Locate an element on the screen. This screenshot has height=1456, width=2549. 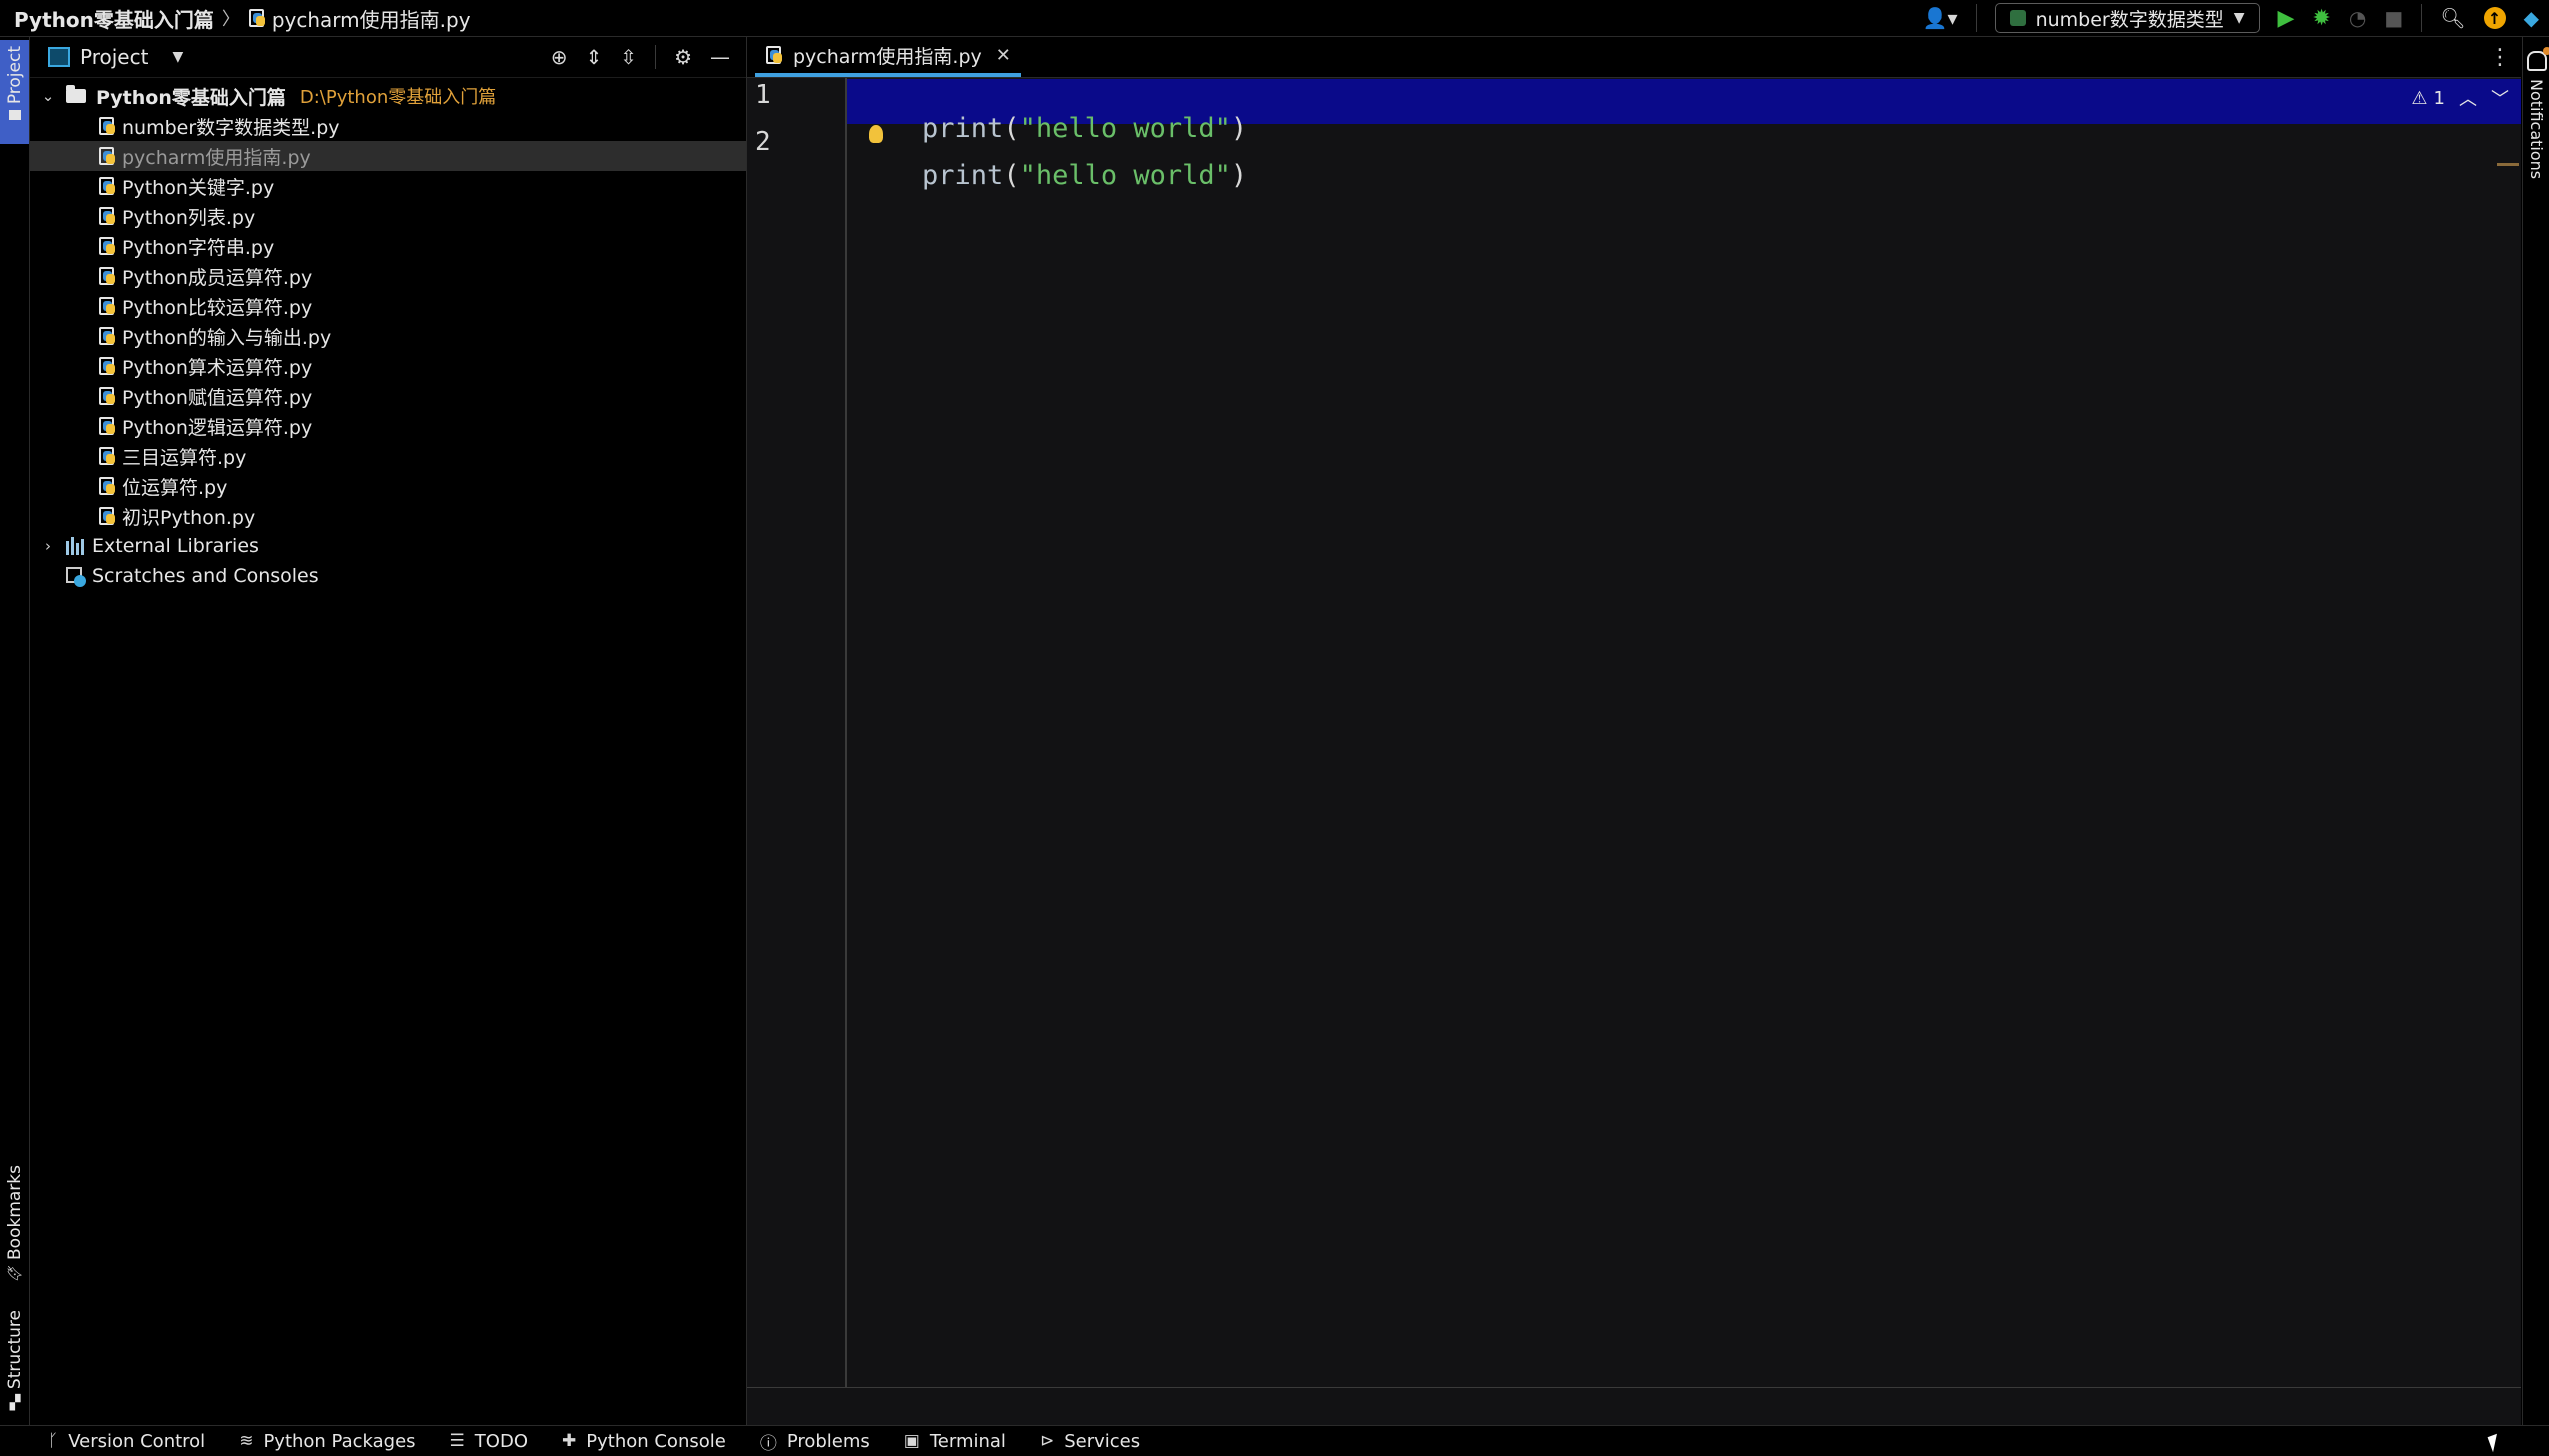
tree-external-libraries: › External Libraries is located at coordinates (388, 546).